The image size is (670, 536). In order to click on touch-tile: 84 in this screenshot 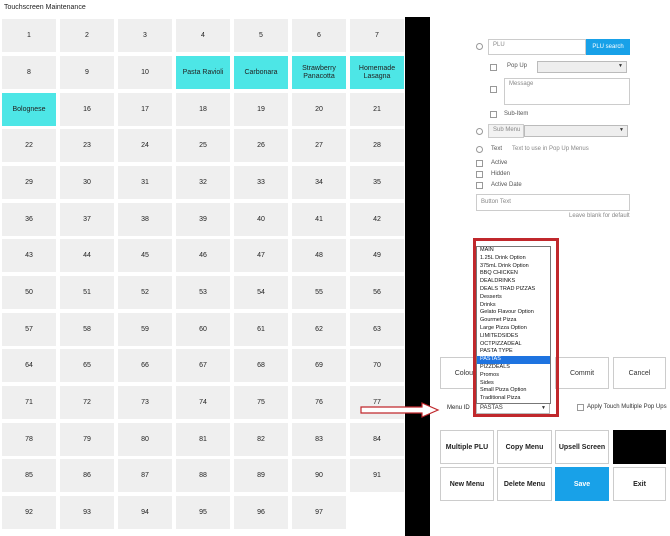, I will do `click(377, 439)`.